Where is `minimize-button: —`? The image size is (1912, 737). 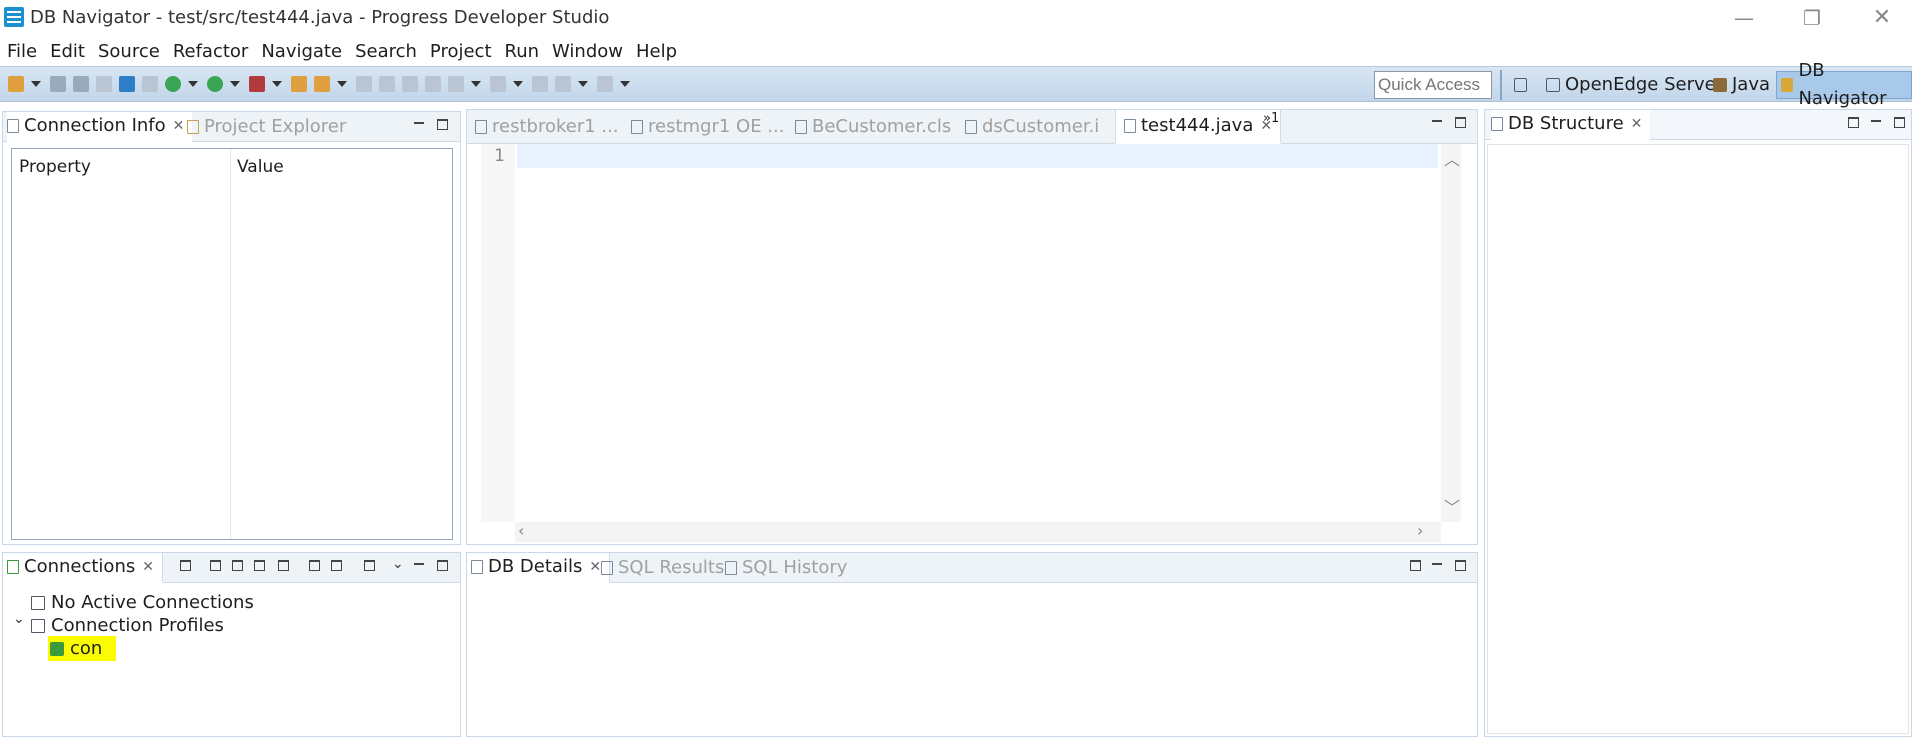 minimize-button: — is located at coordinates (1744, 18).